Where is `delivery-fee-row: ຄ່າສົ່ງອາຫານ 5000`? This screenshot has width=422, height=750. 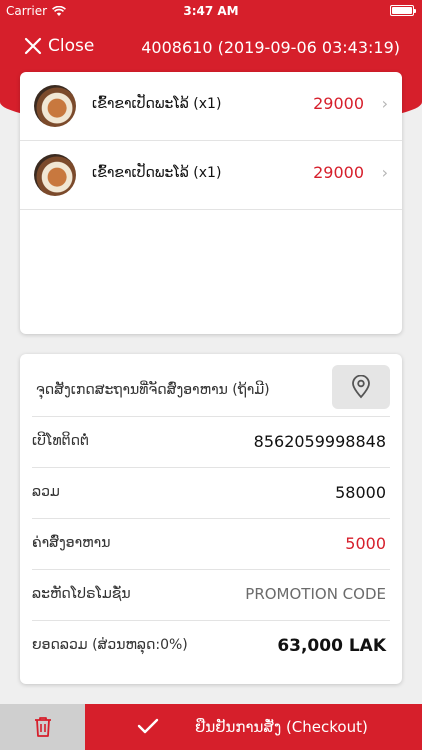
delivery-fee-row: ຄ່າສົ່ງອາຫານ 5000 is located at coordinates (211, 543).